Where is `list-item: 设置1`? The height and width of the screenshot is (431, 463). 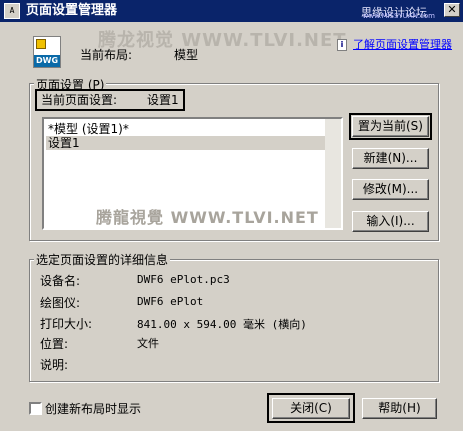
list-item: 设置1 is located at coordinates (187, 143).